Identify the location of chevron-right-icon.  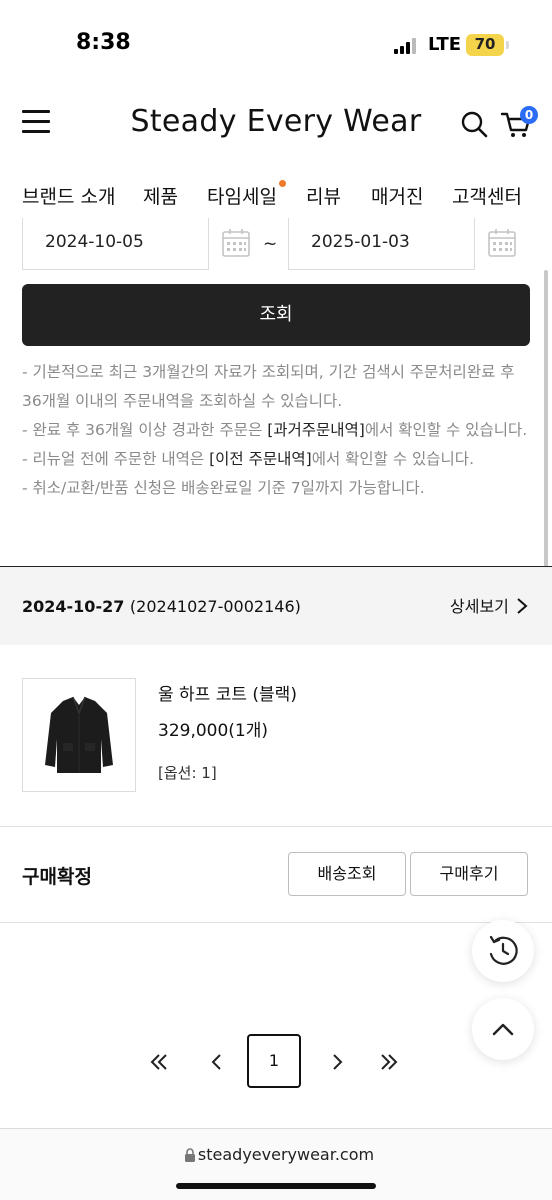
(522, 606).